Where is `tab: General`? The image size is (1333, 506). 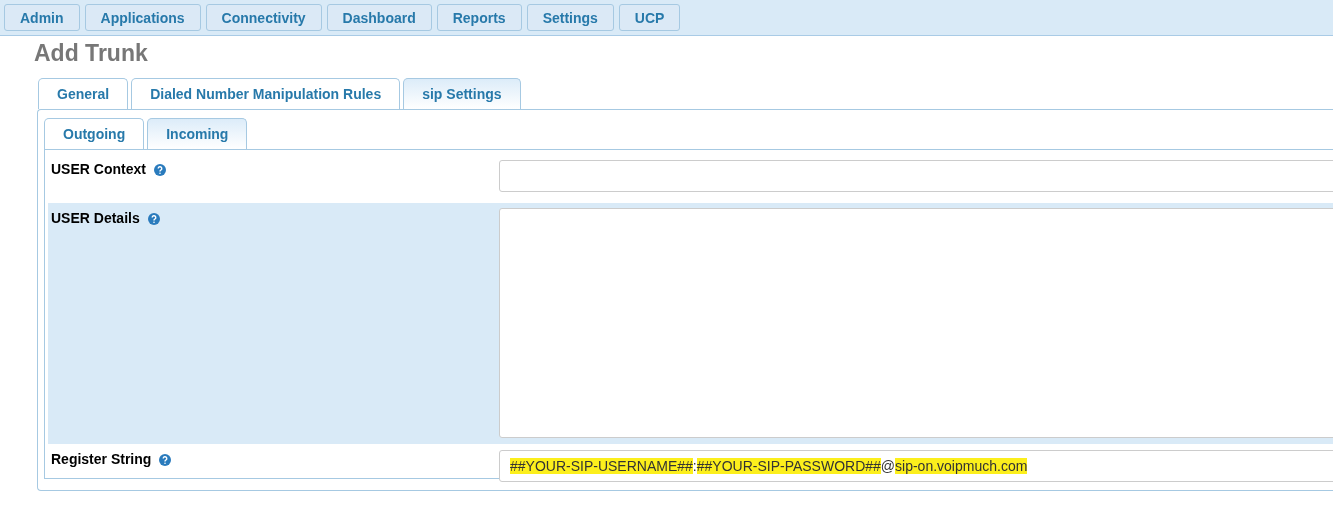
tab: General is located at coordinates (83, 93).